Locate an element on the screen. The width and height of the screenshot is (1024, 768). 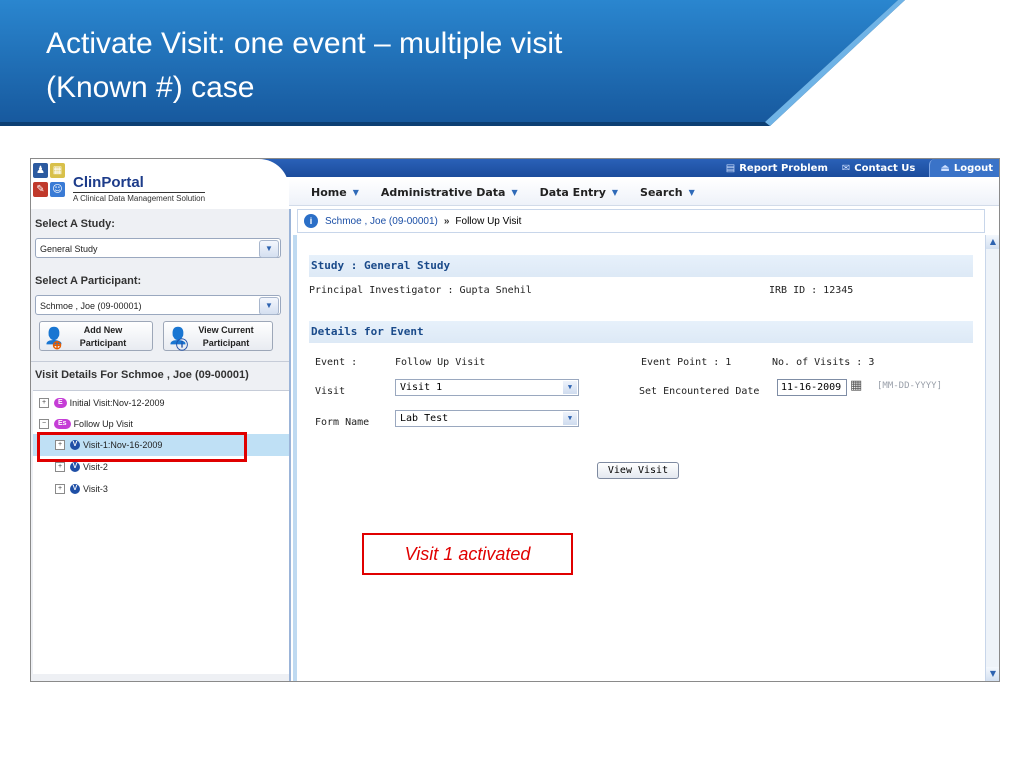
nav-home: Home ▼ is located at coordinates (335, 192).